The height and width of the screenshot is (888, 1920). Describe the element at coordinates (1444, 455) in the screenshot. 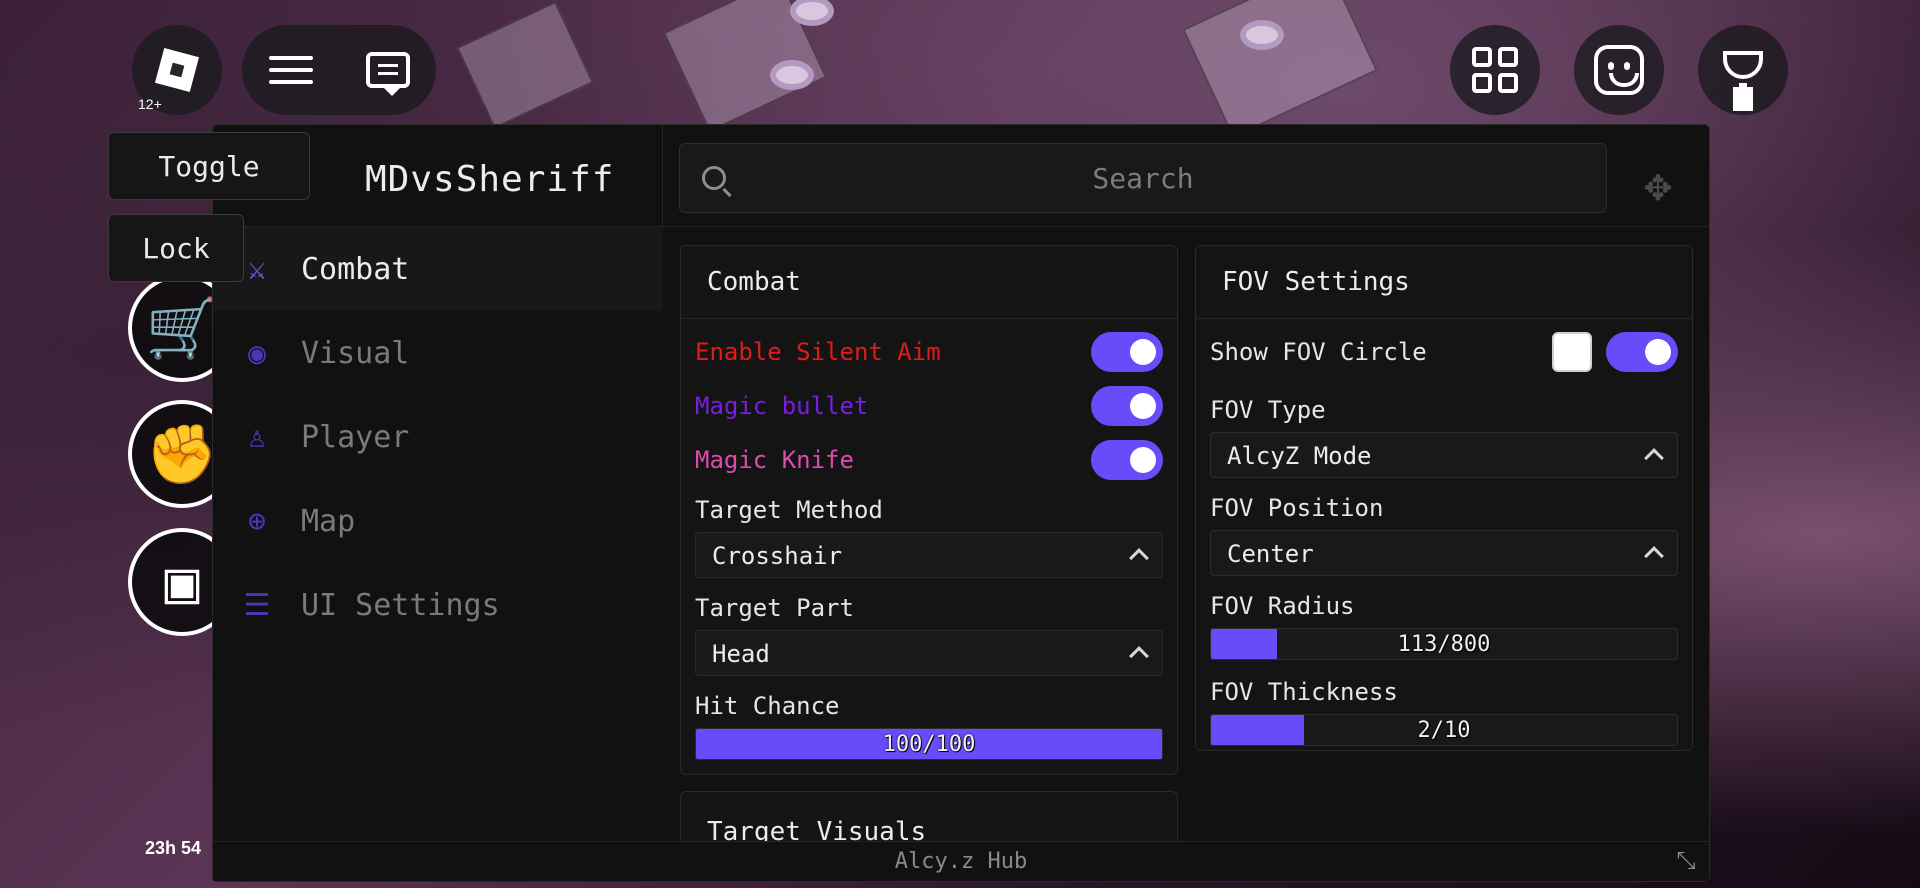

I see `fov-type-dropdown: AlcyZ Mode` at that location.